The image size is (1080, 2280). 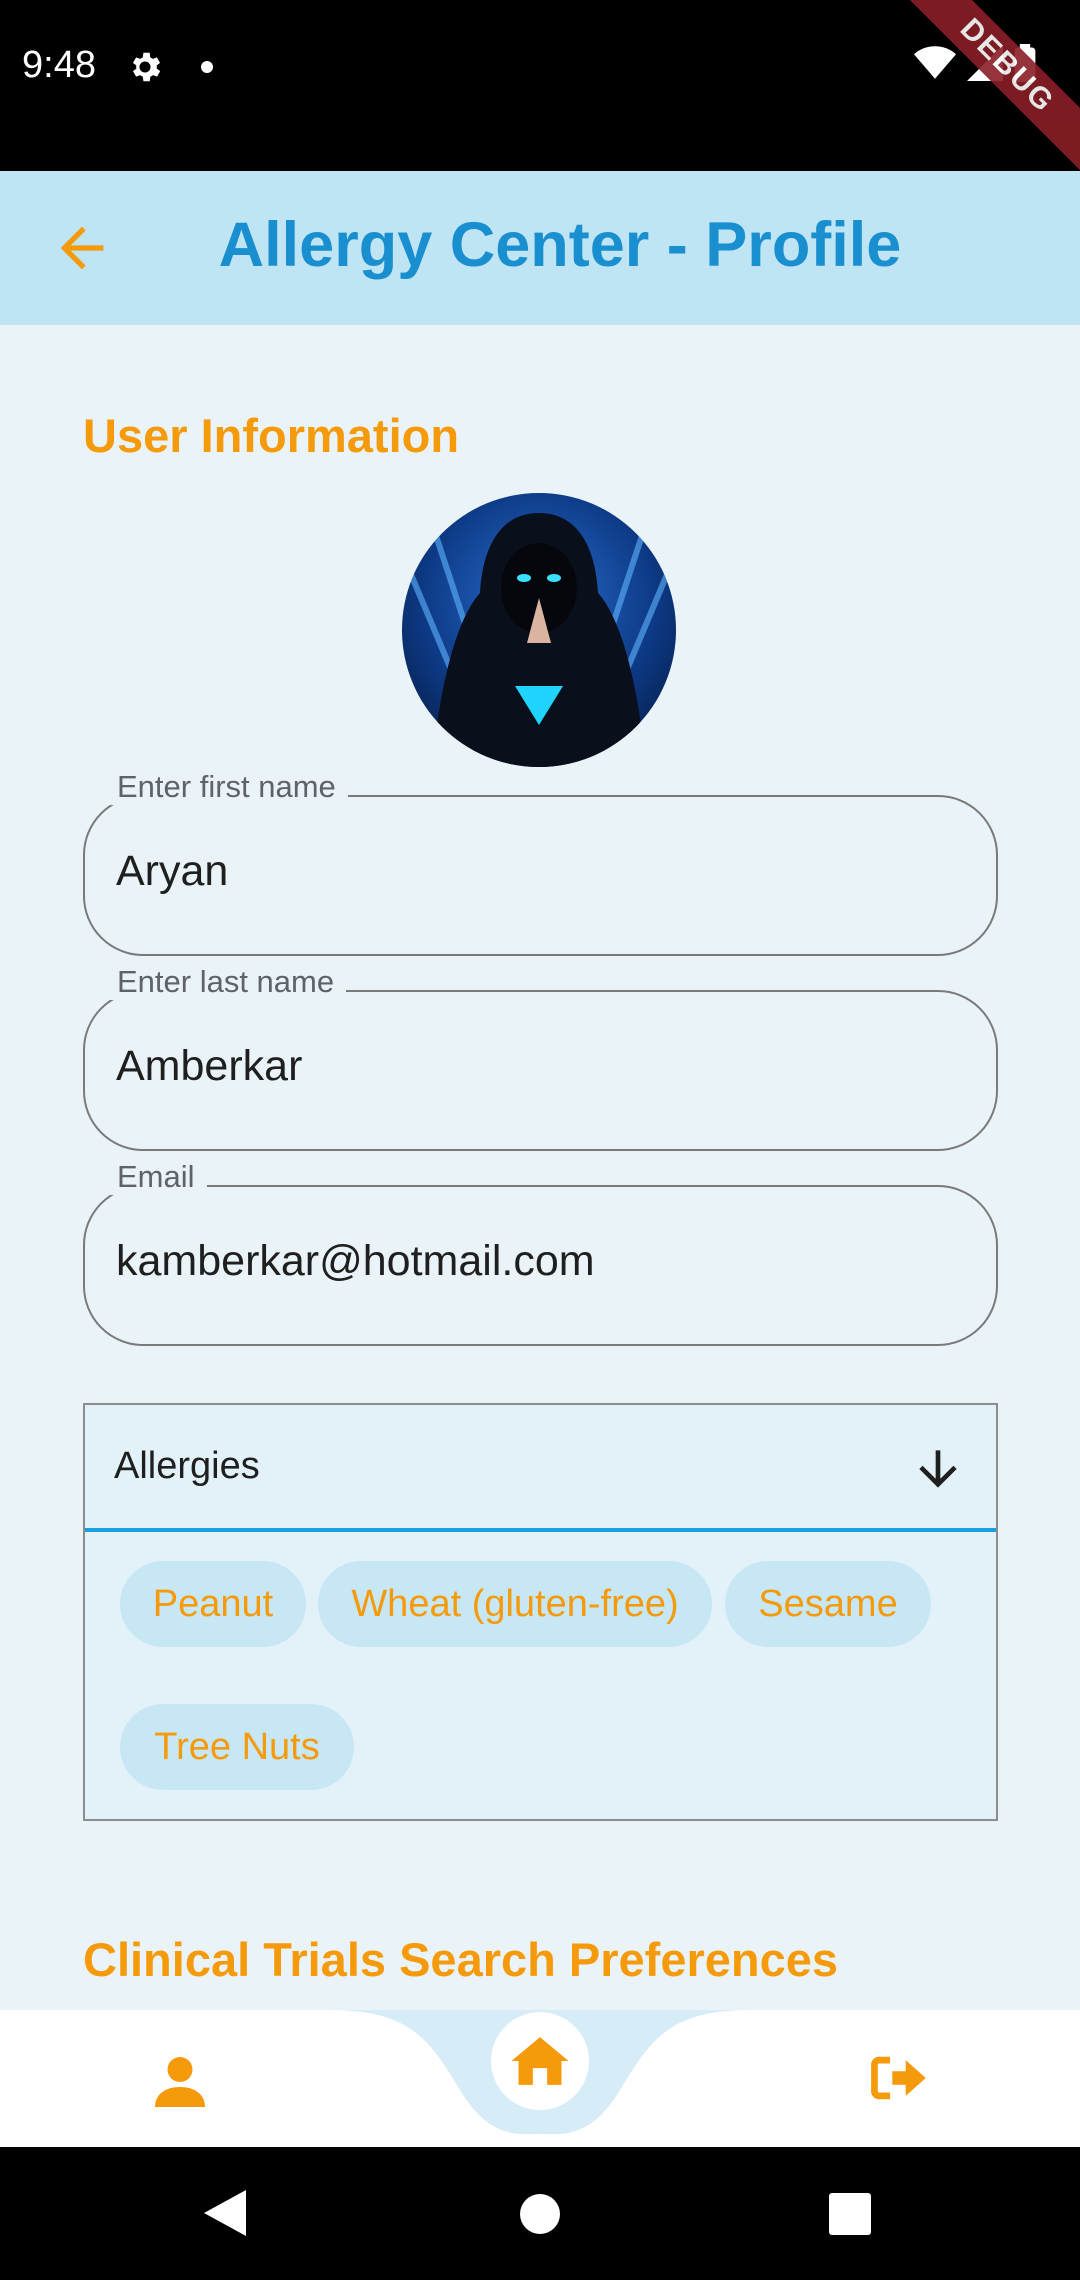 What do you see at coordinates (540, 862) in the screenshot?
I see `first-name-field: Enter first name Aryan` at bounding box center [540, 862].